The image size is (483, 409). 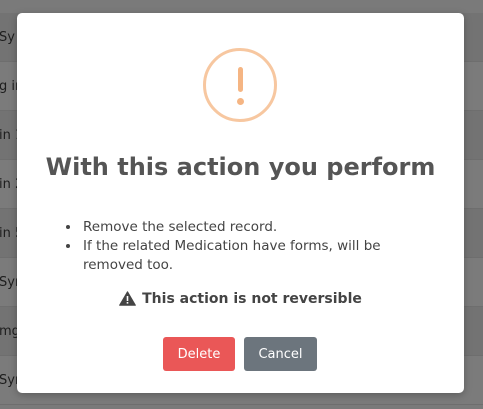 What do you see at coordinates (240, 85) in the screenshot?
I see `exclamation-circle-icon` at bounding box center [240, 85].